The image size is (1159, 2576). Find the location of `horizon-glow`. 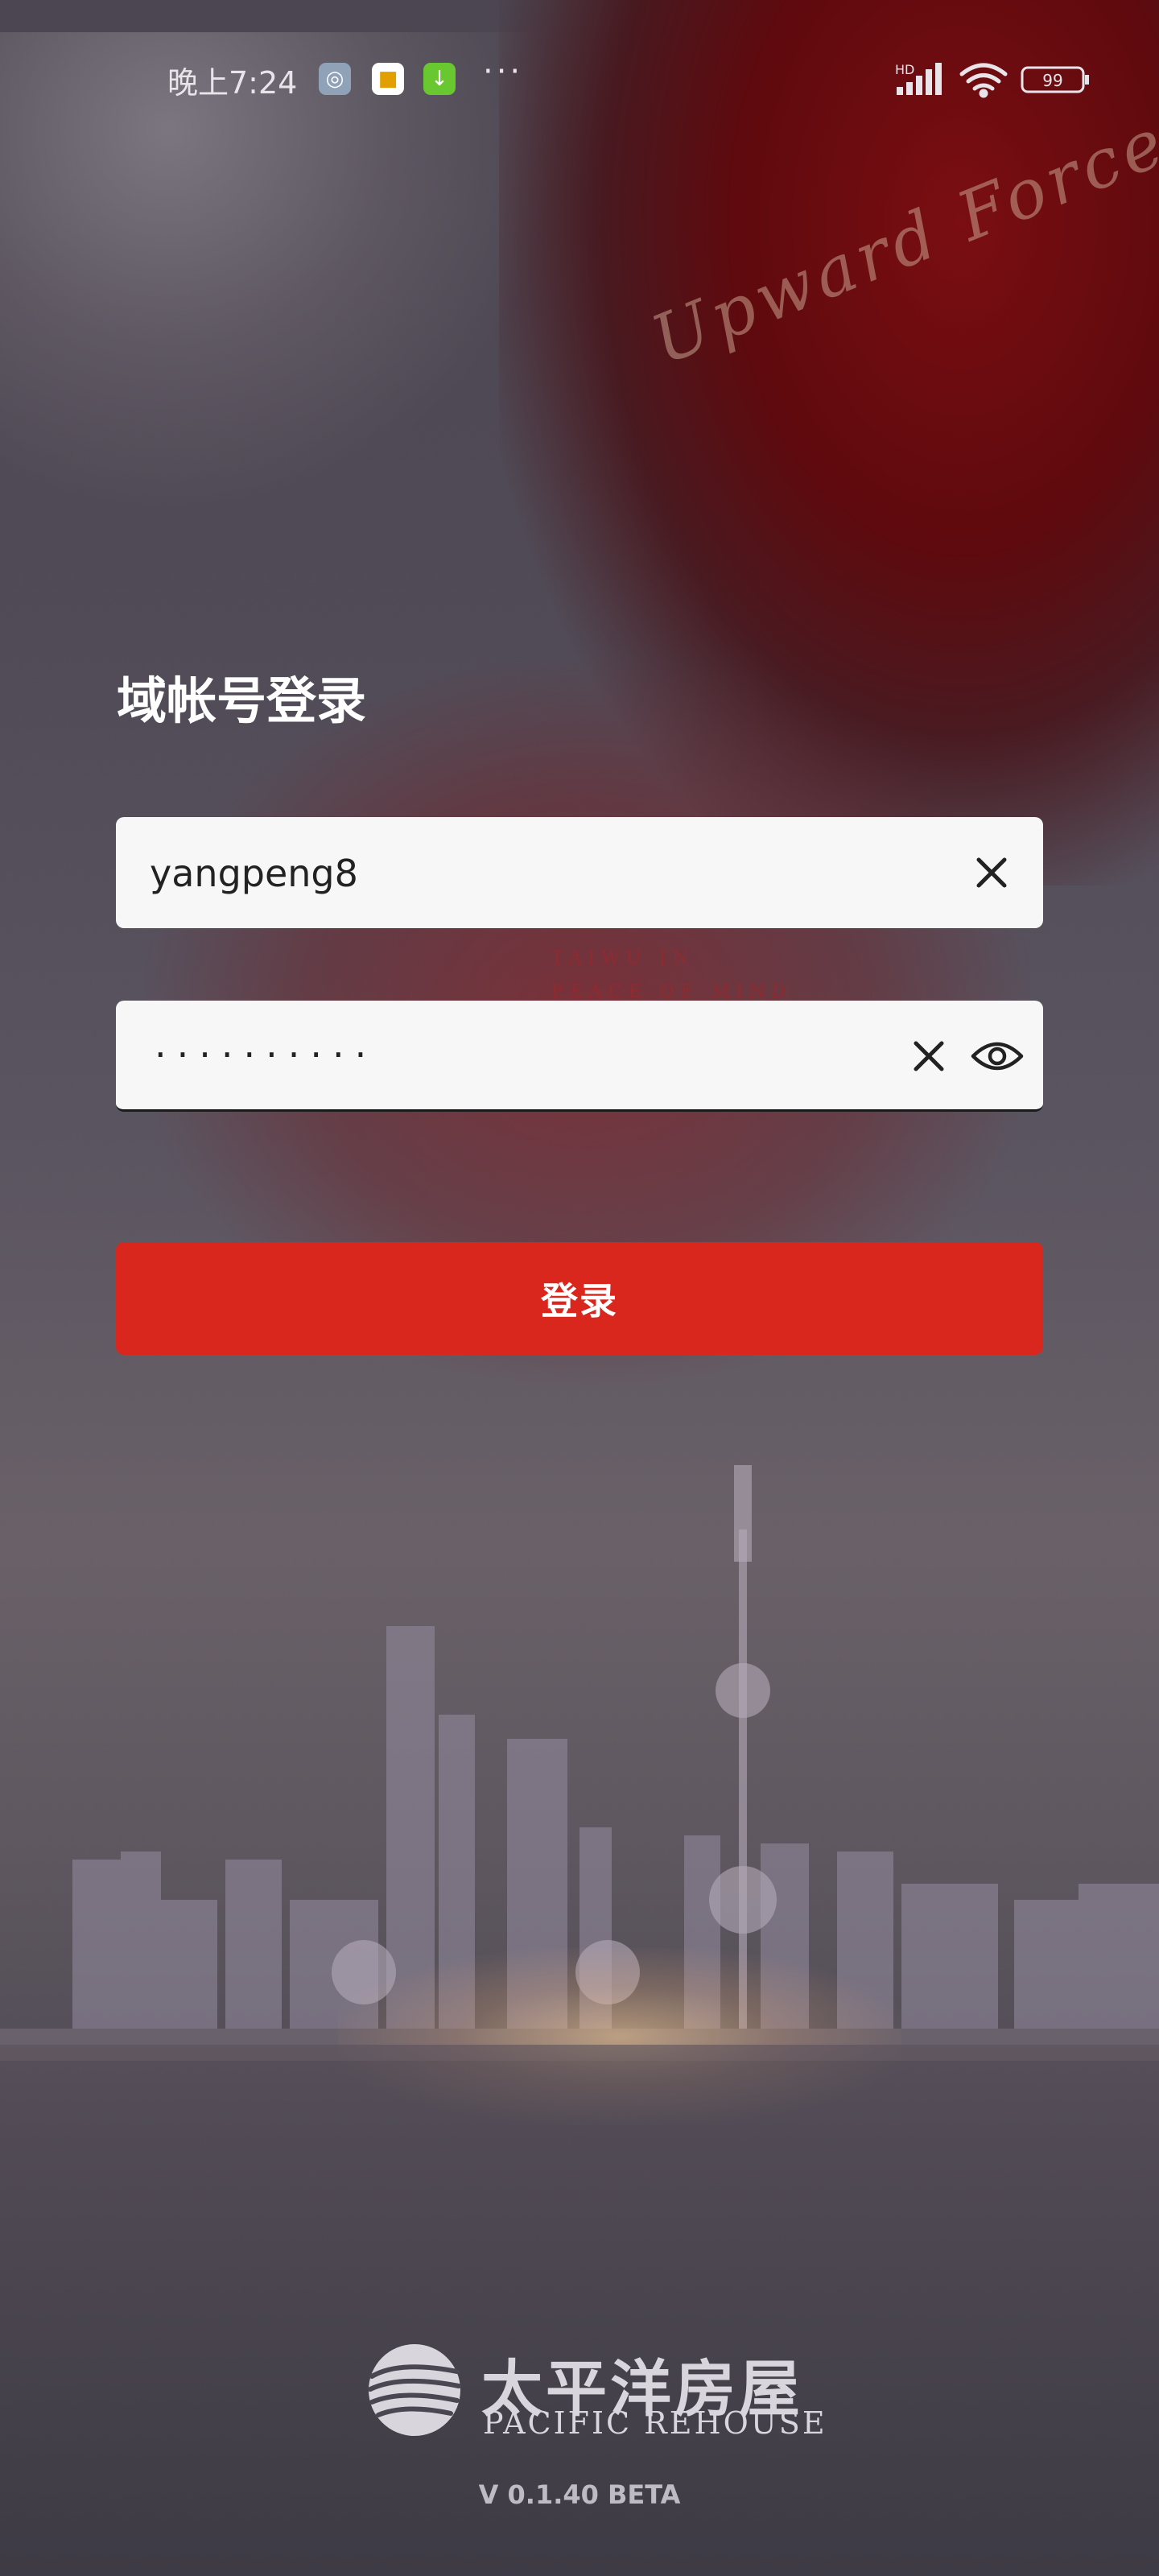

horizon-glow is located at coordinates (619, 2036).